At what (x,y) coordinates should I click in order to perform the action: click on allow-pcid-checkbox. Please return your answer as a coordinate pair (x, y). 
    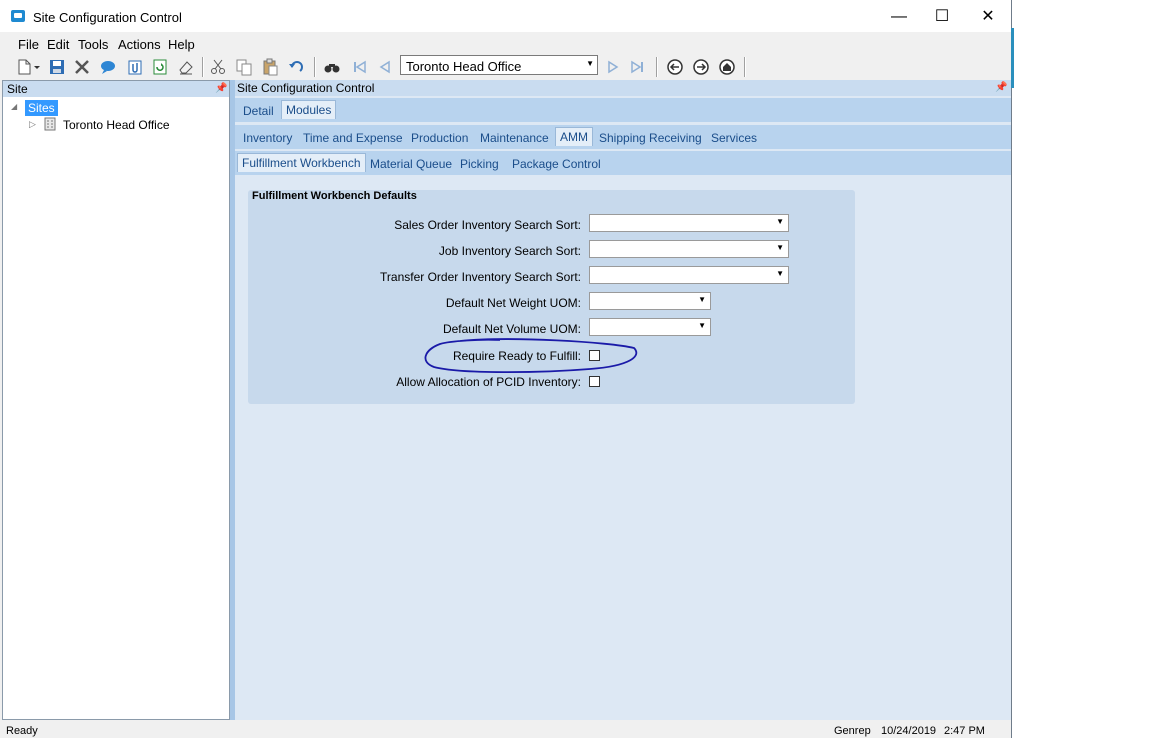
    Looking at the image, I should click on (594, 381).